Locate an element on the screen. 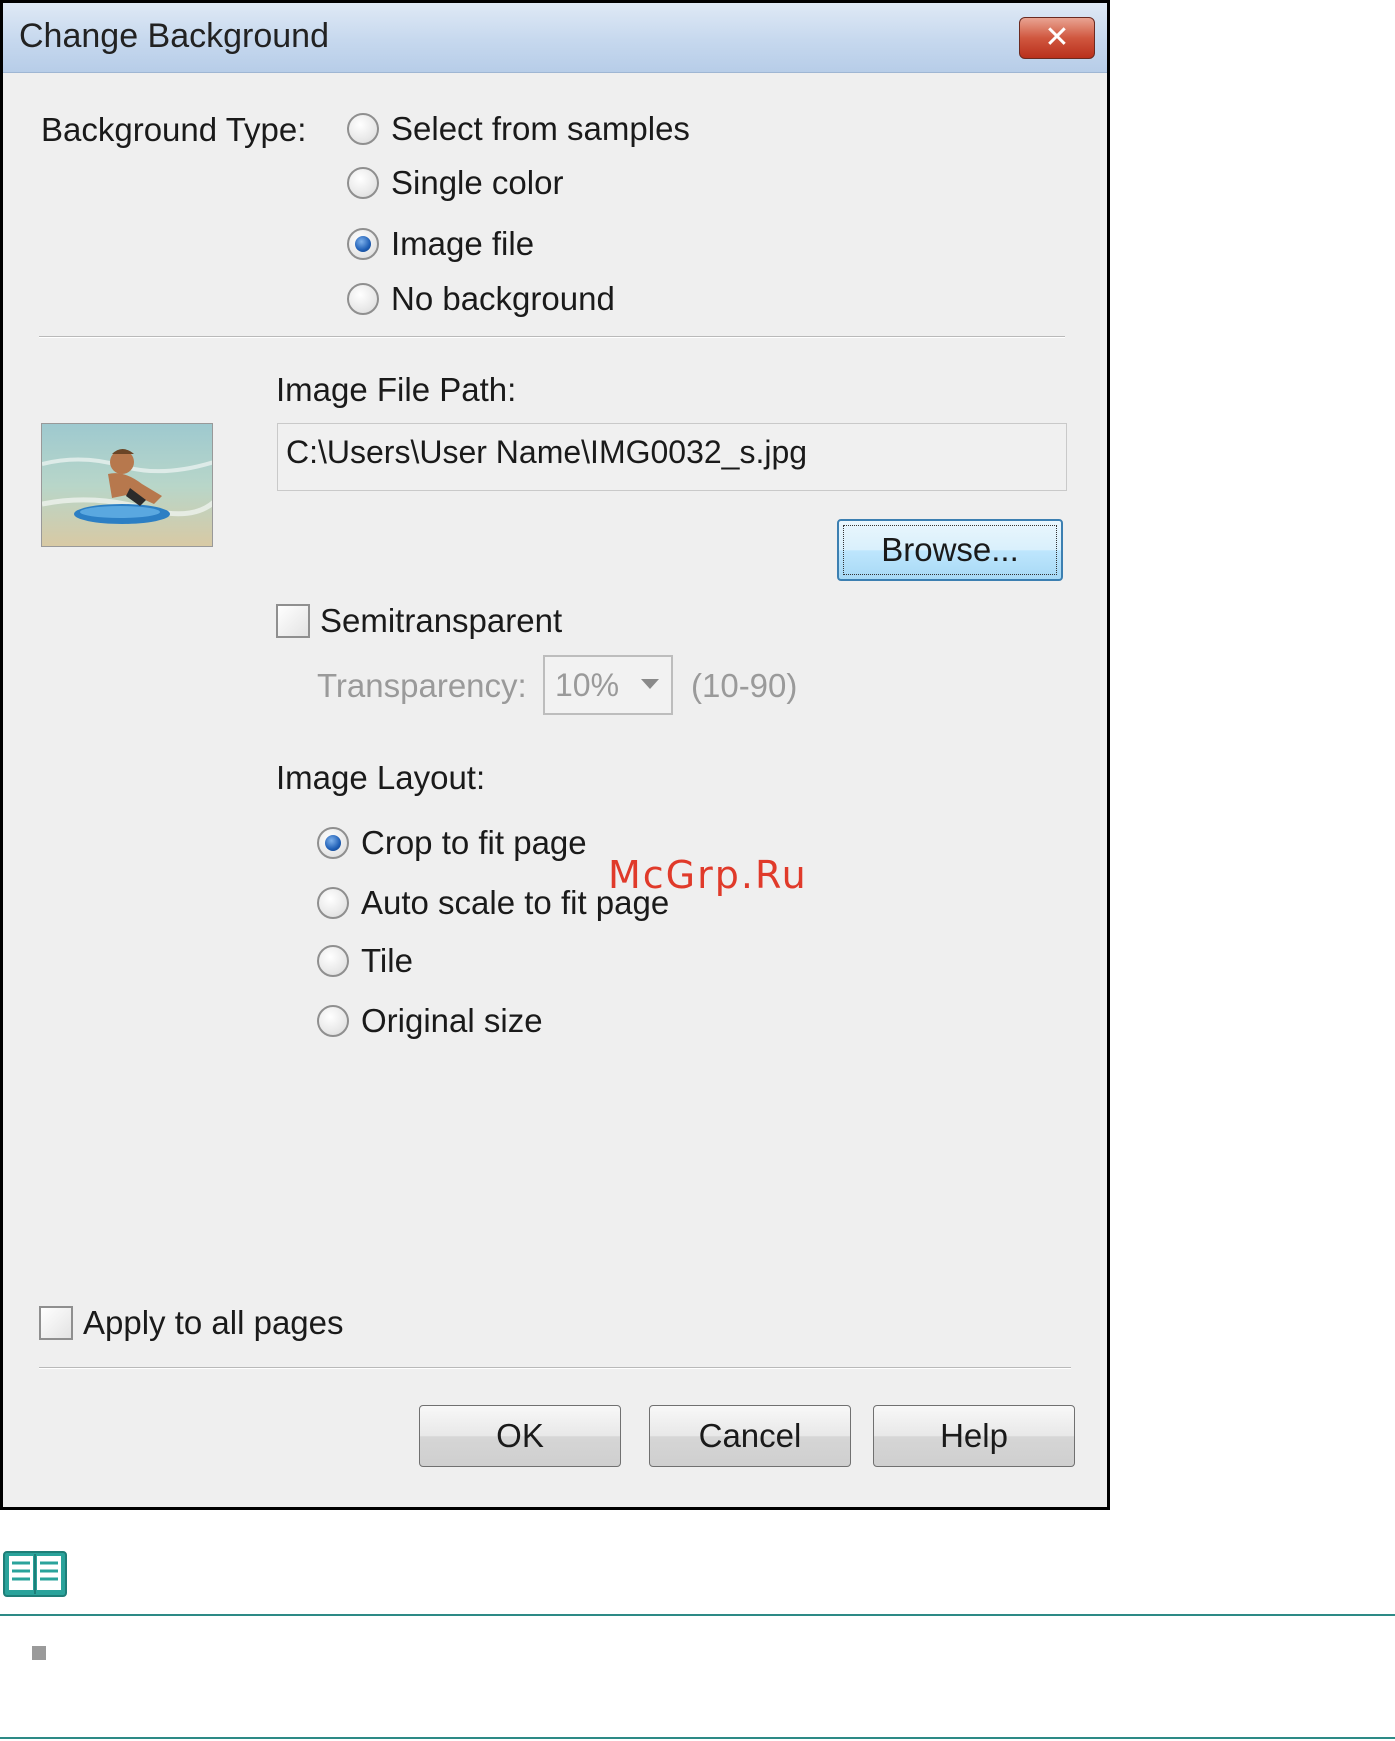 The height and width of the screenshot is (1741, 1395). close-icon: ✕ is located at coordinates (1057, 37).